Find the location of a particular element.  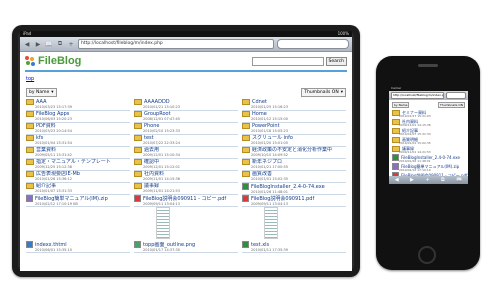

item-link: FileBlogInstaller_2.4-0-74.exe is located at coordinates (294, 186).